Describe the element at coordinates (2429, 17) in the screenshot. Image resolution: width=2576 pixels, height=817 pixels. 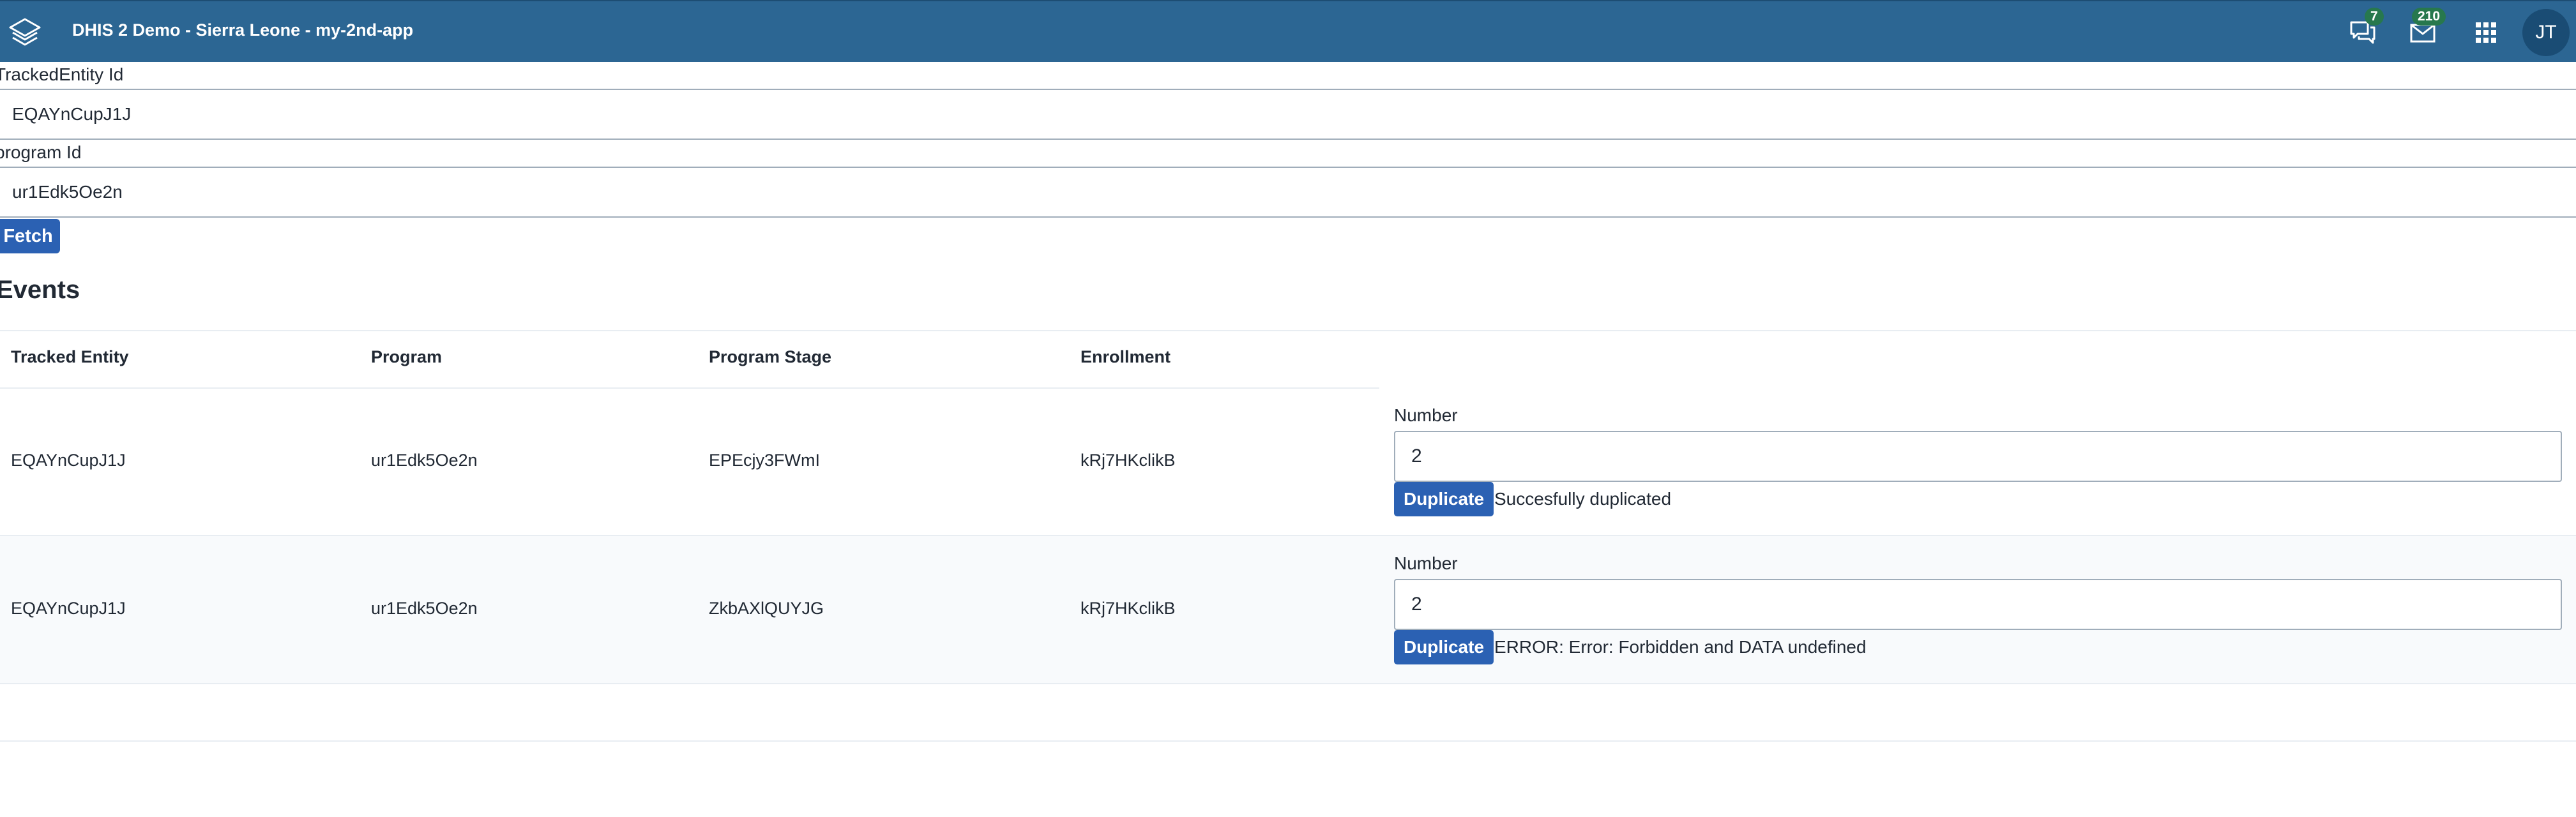
I see `messages-badge: 210` at that location.